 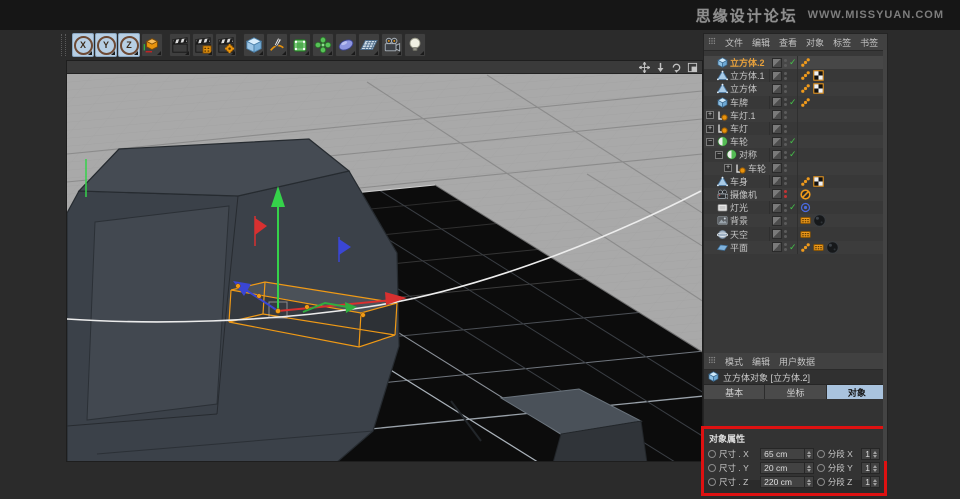 I want to click on spline-pen-button, so click(x=277, y=45).